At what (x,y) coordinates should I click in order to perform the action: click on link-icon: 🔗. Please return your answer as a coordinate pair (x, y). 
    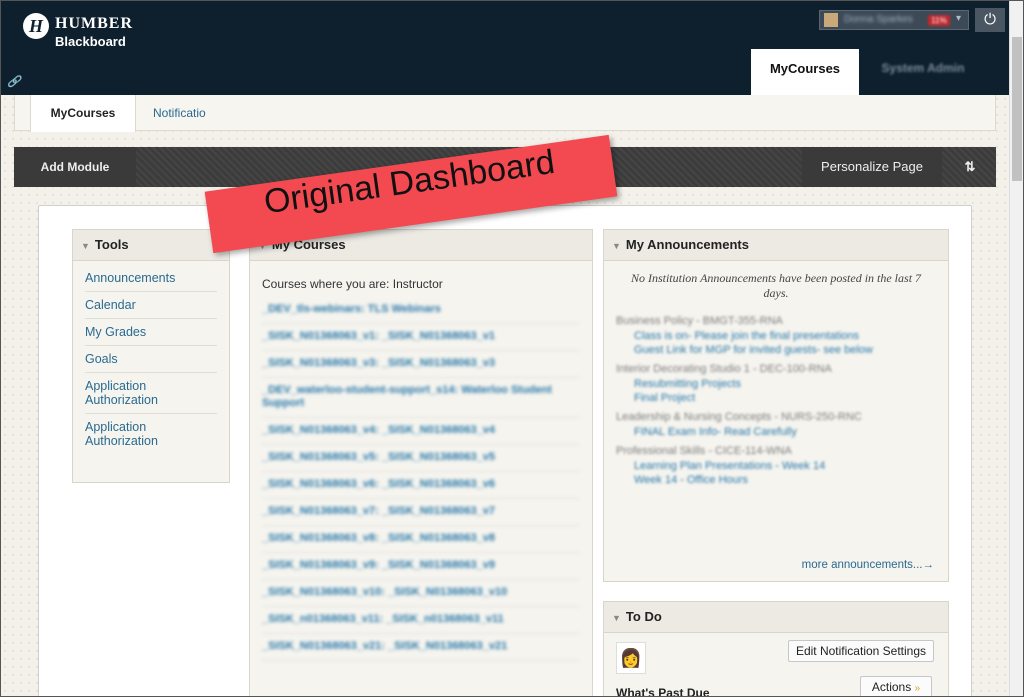
    Looking at the image, I should click on (14, 81).